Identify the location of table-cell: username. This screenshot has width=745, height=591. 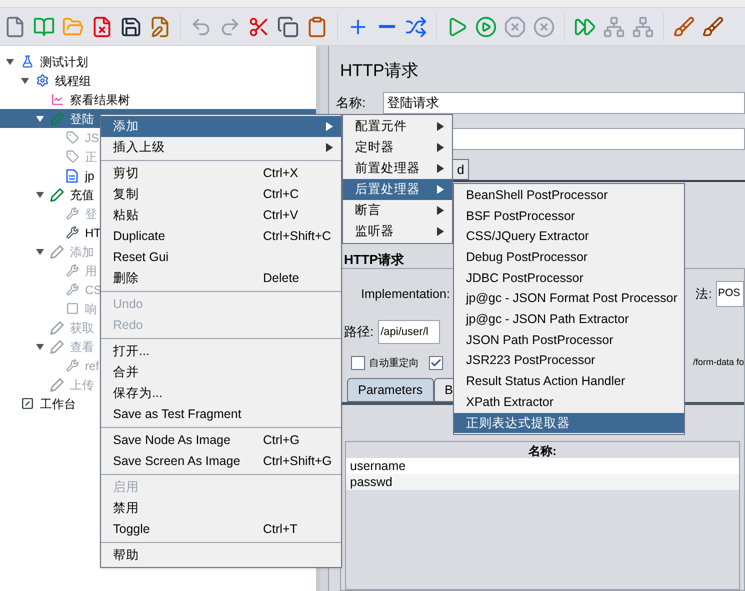
(542, 466).